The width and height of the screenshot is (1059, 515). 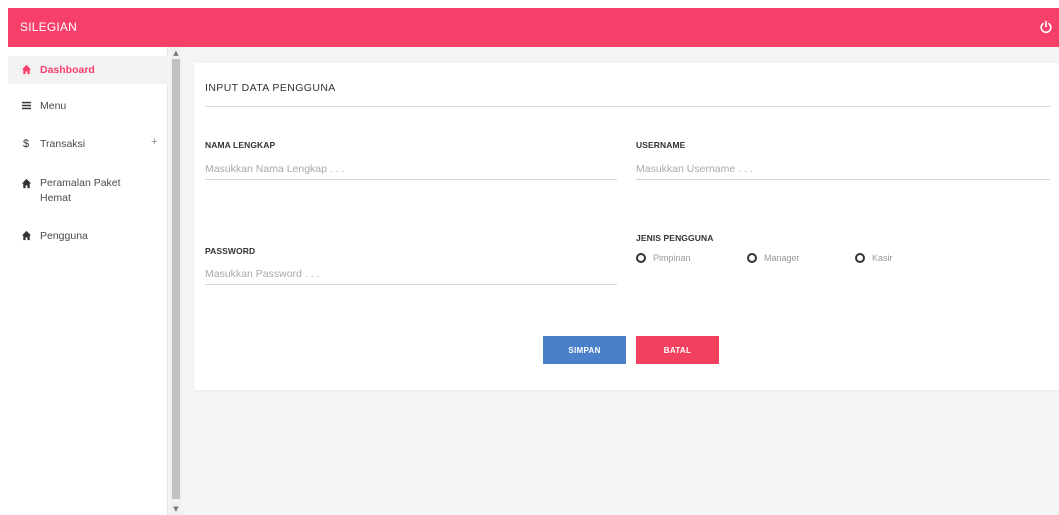 What do you see at coordinates (63, 144) in the screenshot?
I see `sidebar-item-label: Transaksi` at bounding box center [63, 144].